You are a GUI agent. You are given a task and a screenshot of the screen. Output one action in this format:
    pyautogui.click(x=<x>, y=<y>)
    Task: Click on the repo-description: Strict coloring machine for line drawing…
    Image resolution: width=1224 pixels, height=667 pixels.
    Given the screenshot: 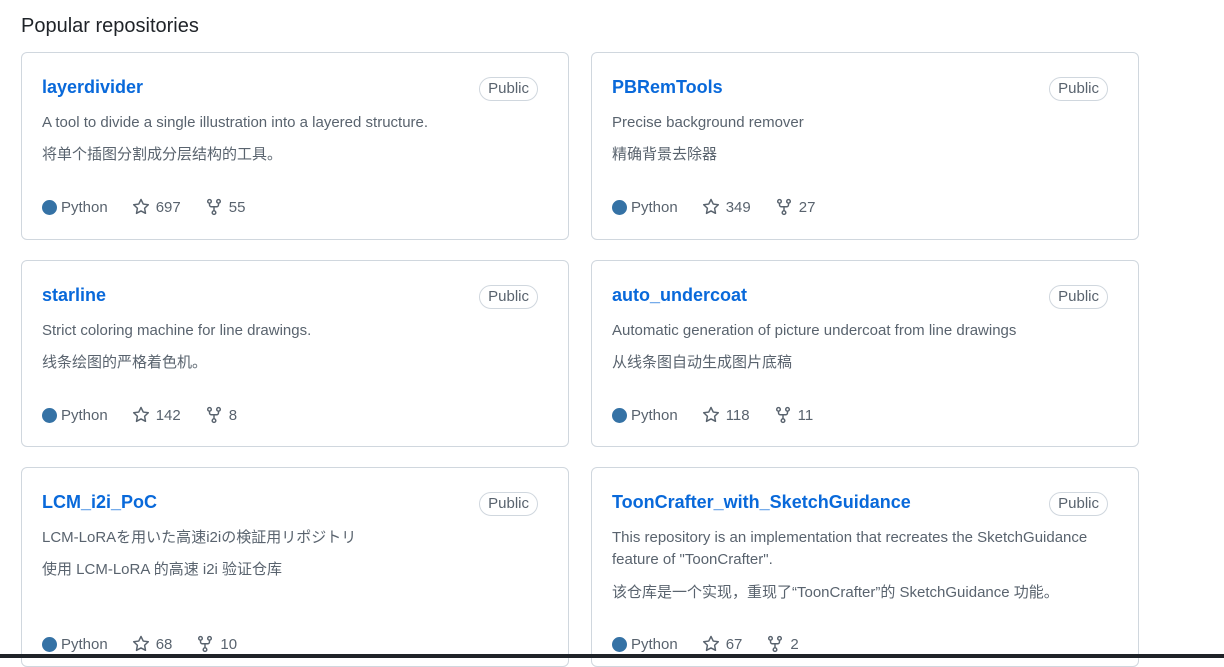 What is the action you would take?
    pyautogui.click(x=177, y=330)
    